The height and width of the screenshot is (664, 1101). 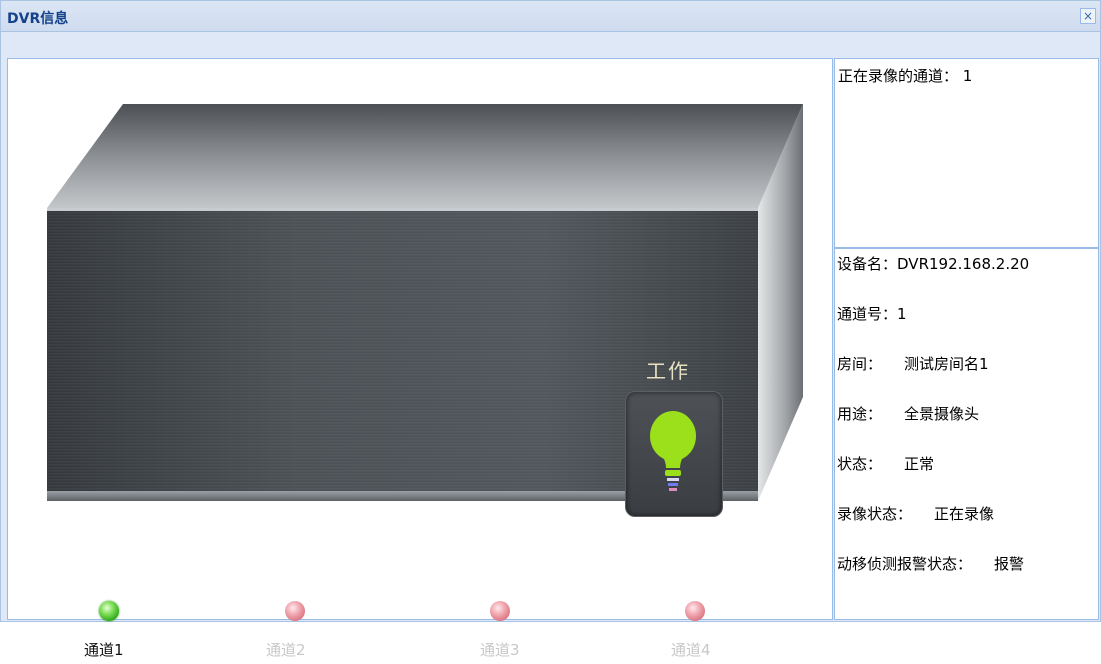 I want to click on usage-label: 用途：, so click(x=860, y=414).